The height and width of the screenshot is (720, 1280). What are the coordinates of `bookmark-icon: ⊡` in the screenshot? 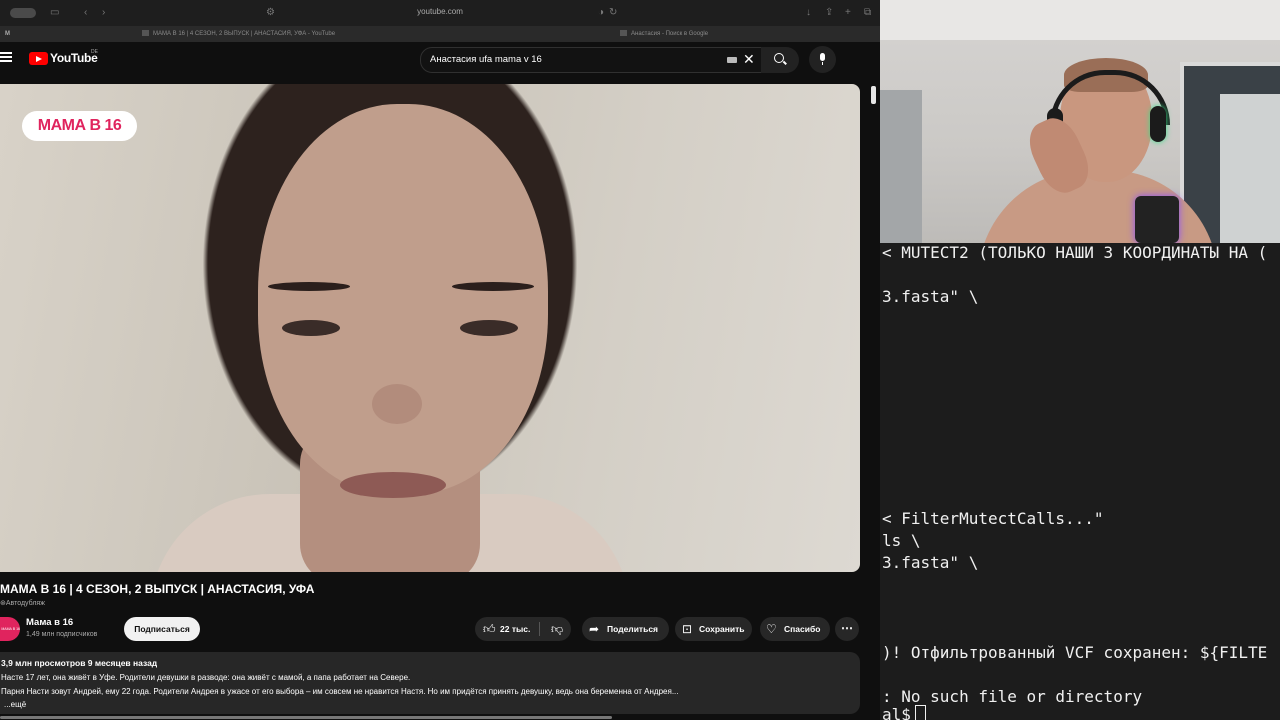 It's located at (687, 629).